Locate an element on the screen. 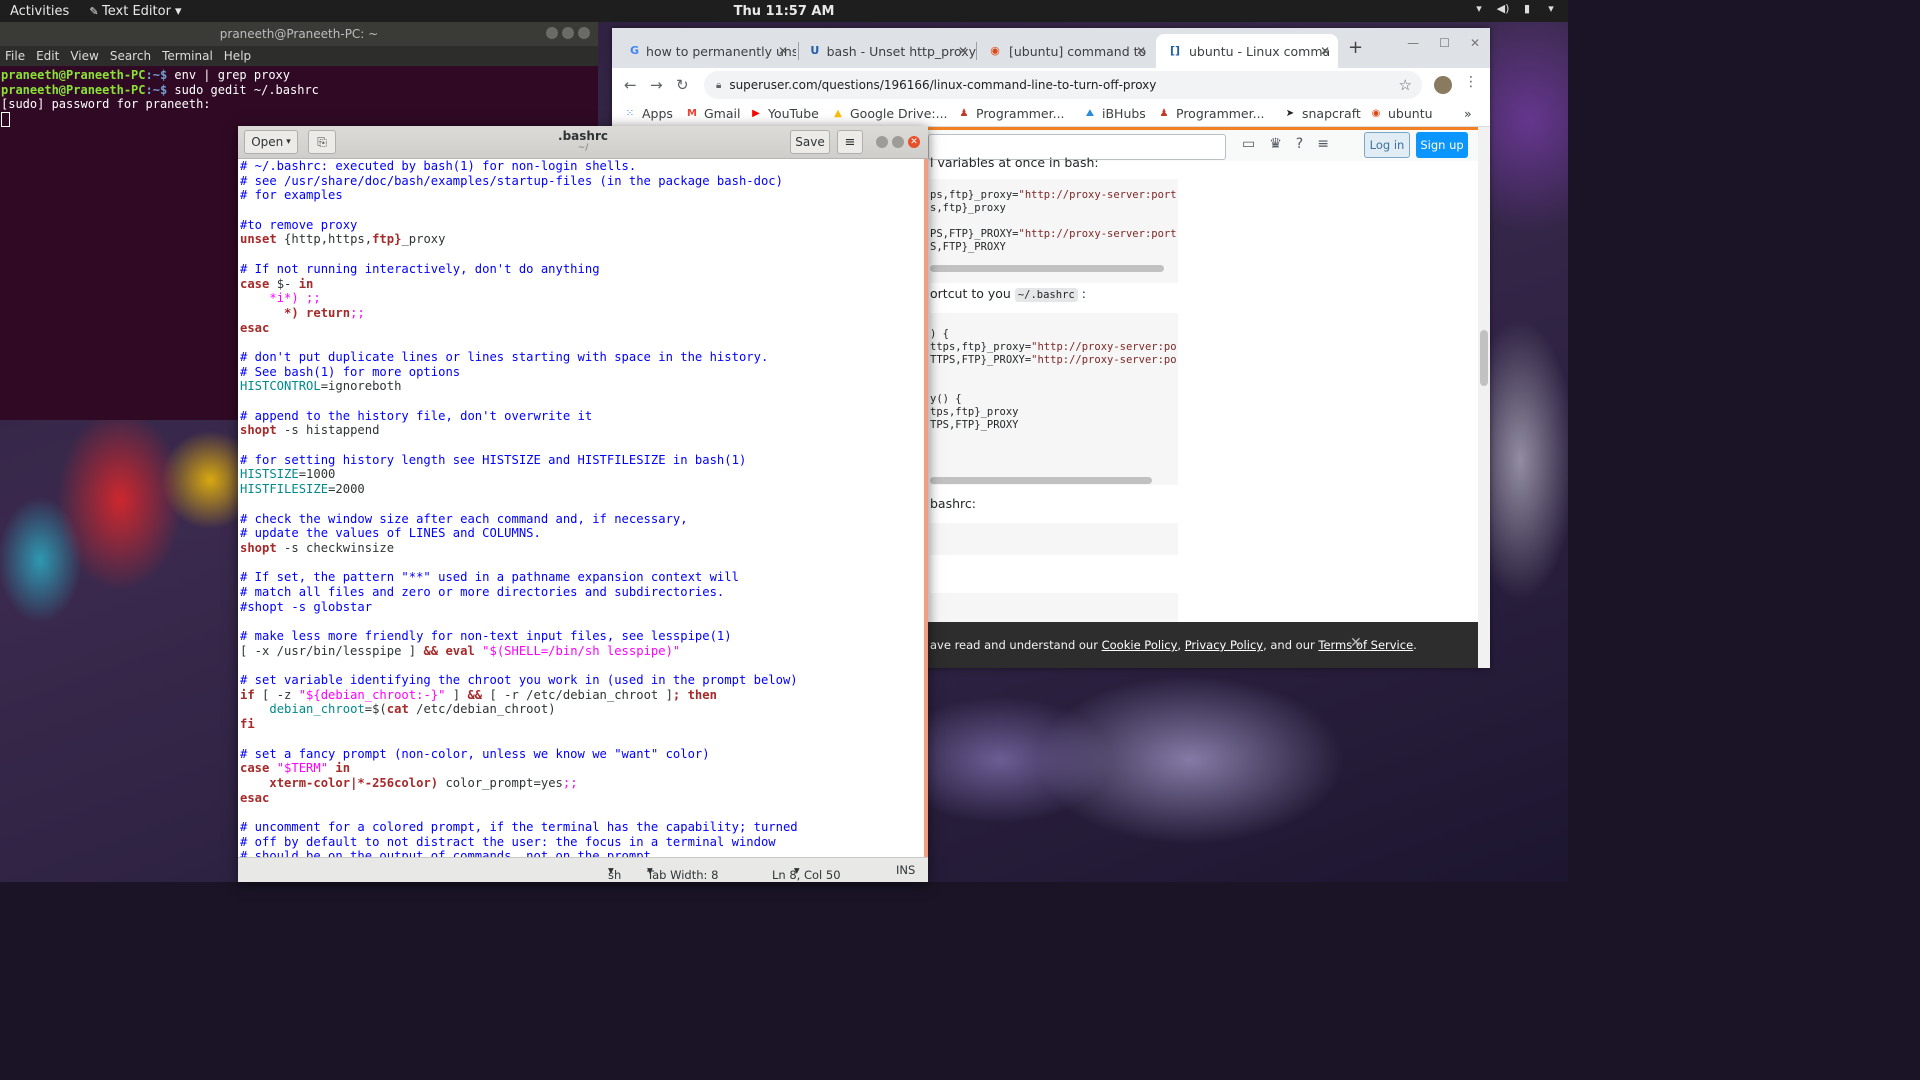 This screenshot has height=1080, width=1920. tab-width-selector: Tab Width: 8 ▾ is located at coordinates (682, 872).